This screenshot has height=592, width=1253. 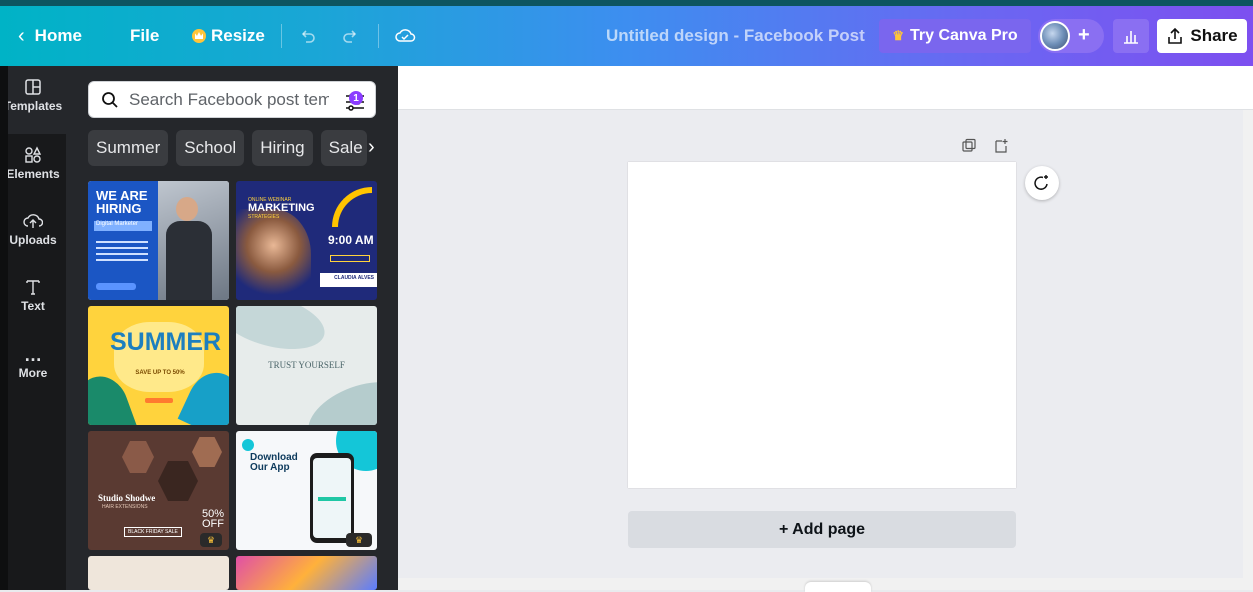 I want to click on share-button: Share, so click(x=1202, y=36).